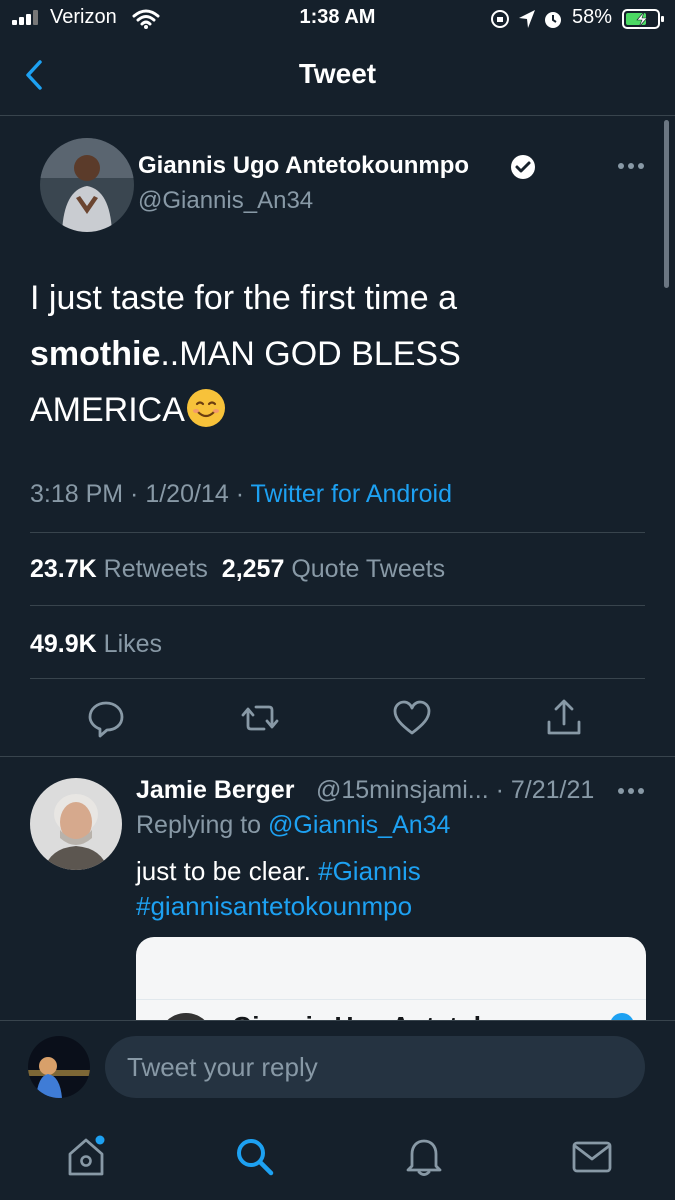 This screenshot has width=675, height=1200. Describe the element at coordinates (260, 718) in the screenshot. I see `retweet-icon` at that location.